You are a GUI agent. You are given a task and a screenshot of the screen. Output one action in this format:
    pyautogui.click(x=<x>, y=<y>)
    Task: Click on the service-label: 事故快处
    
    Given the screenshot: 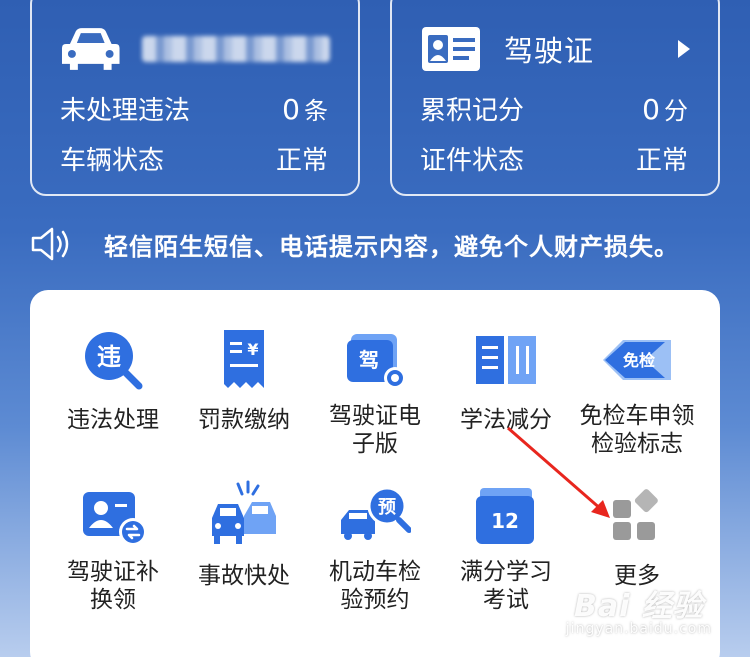 What is the action you would take?
    pyautogui.click(x=244, y=576)
    